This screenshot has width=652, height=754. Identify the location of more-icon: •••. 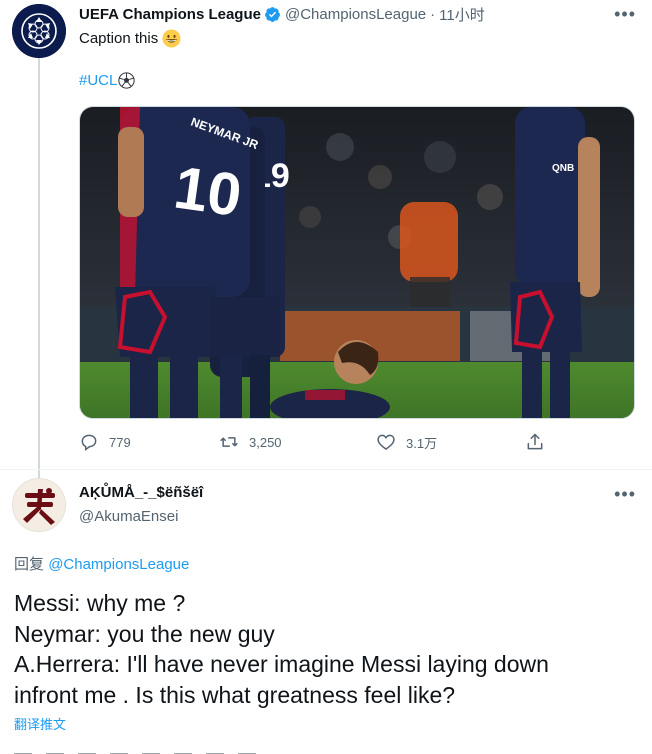
(625, 14).